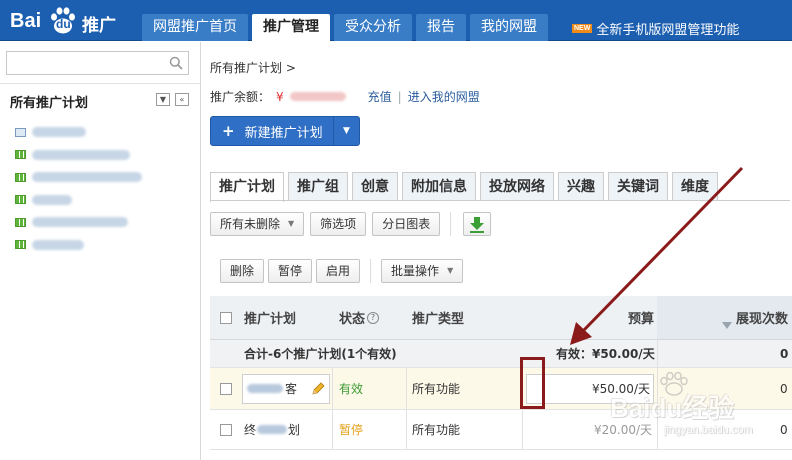  What do you see at coordinates (291, 389) in the screenshot?
I see `plan-name-suffix: 客` at bounding box center [291, 389].